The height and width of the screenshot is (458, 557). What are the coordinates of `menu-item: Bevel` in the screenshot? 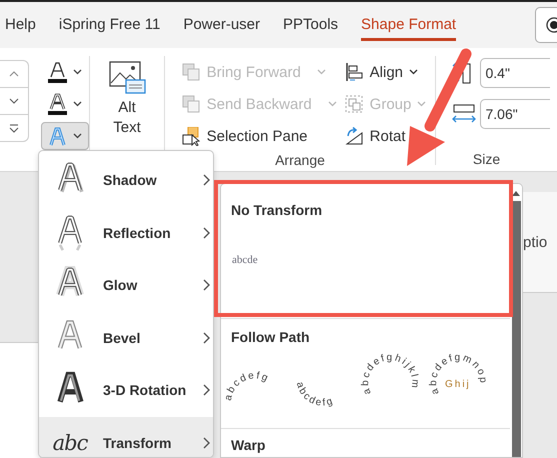 It's located at (126, 338).